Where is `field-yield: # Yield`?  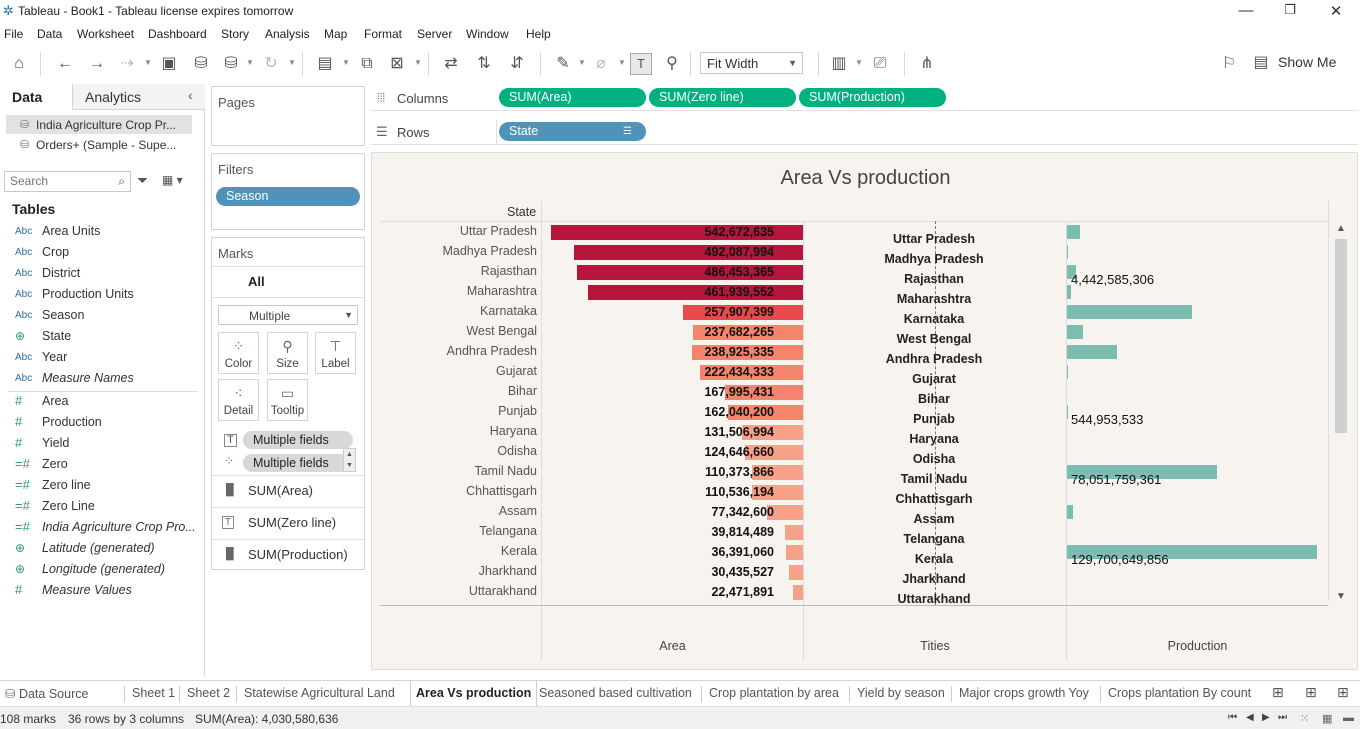 field-yield: # Yield is located at coordinates (100, 444).